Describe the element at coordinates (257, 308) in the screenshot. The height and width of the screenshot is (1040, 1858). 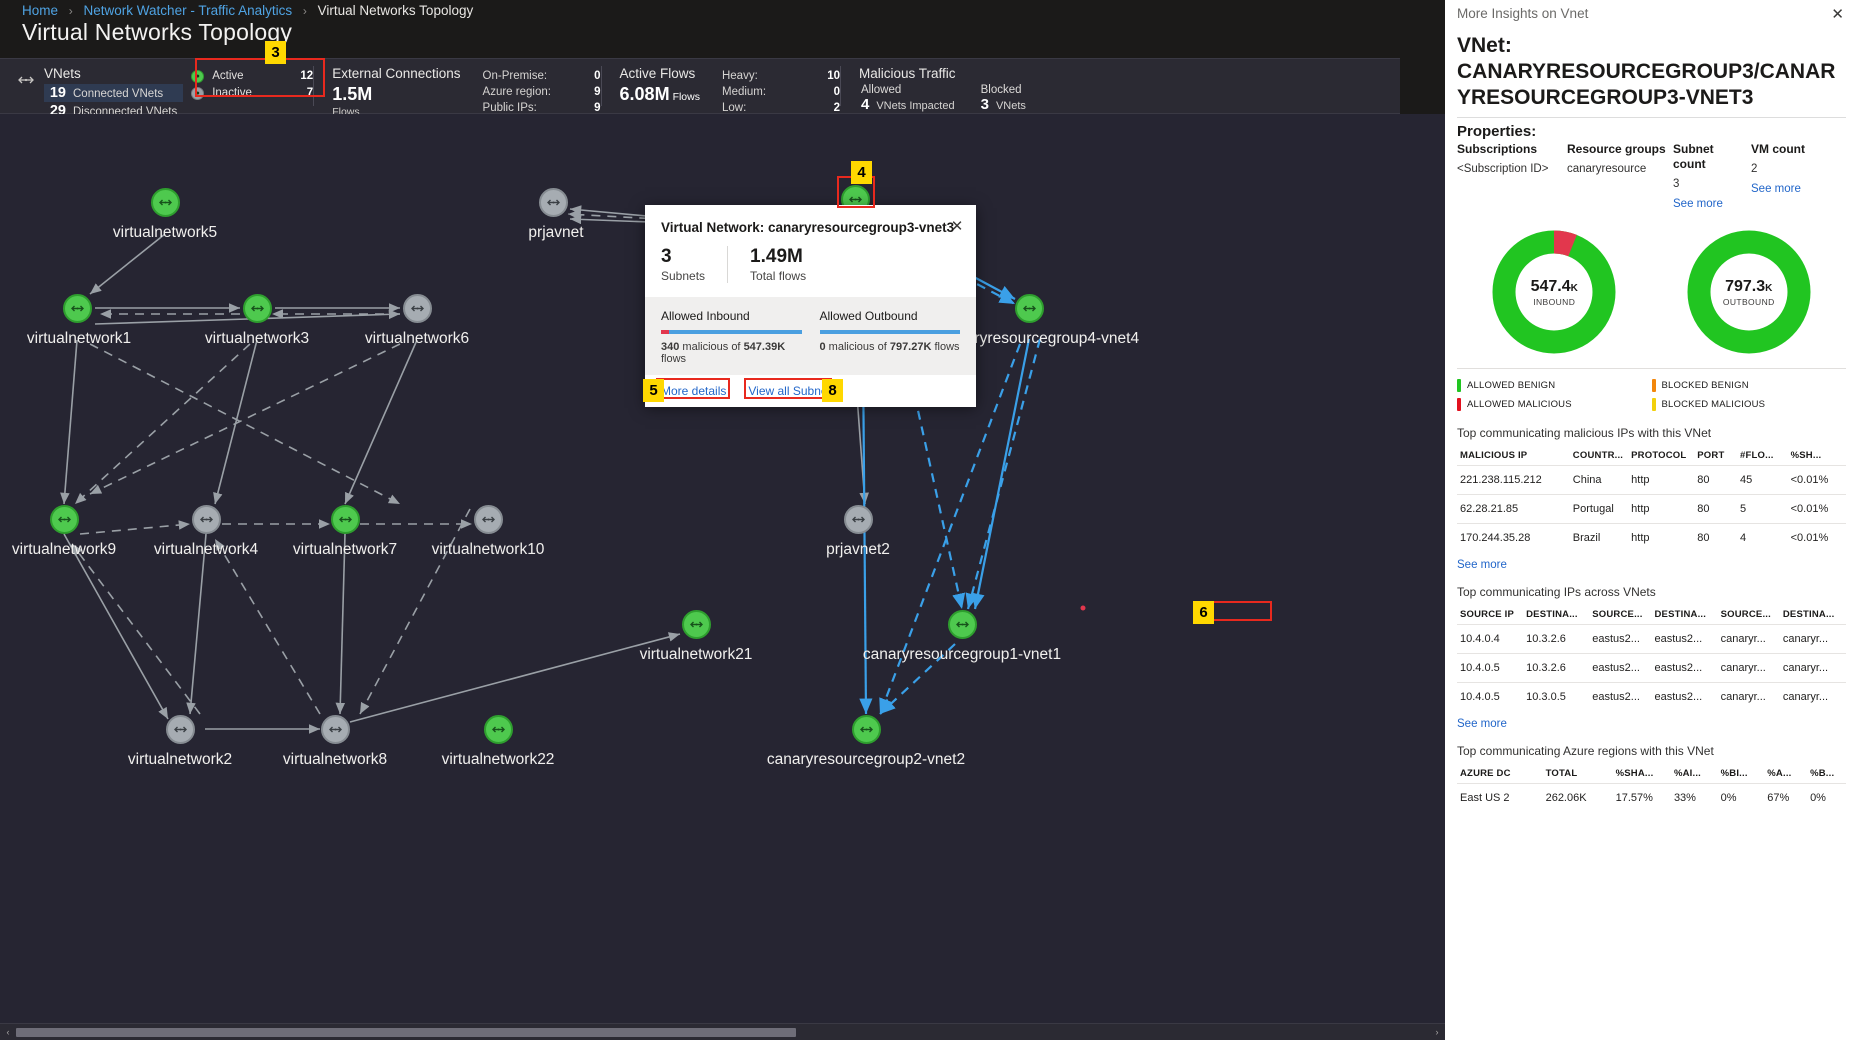
I see `topology-node-vn3` at that location.